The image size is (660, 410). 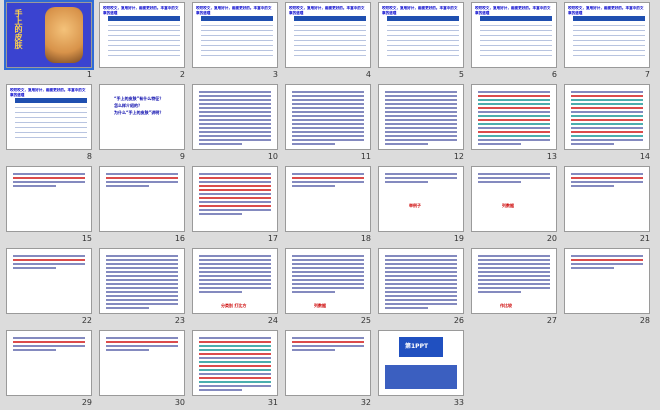 I want to click on slide-preview: 手上的皮肤, so click(x=49, y=35).